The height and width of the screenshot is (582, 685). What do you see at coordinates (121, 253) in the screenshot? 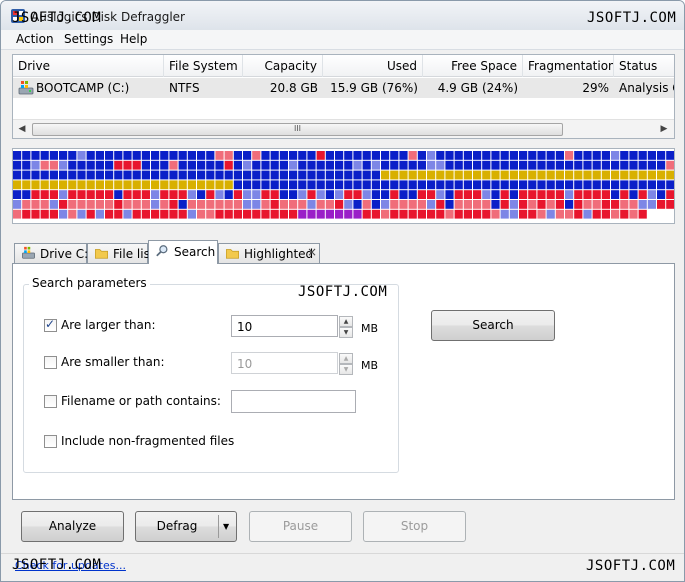
I see `tab-file-list: File list` at bounding box center [121, 253].